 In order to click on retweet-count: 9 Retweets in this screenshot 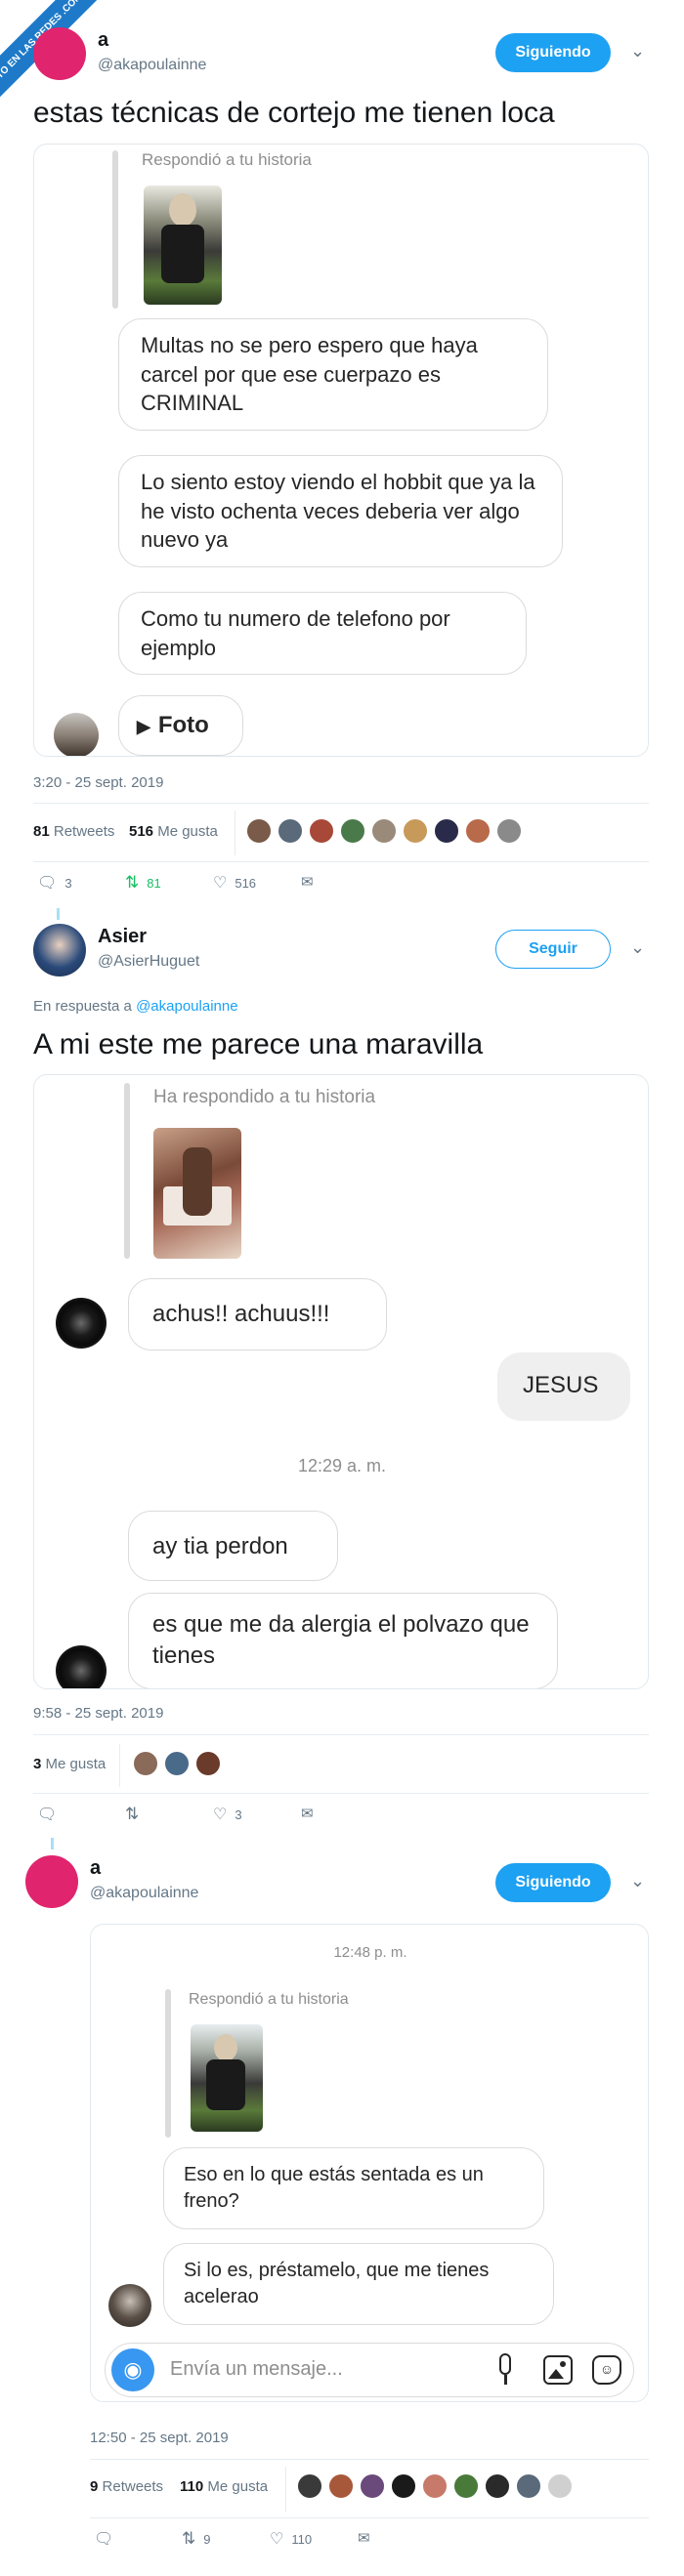, I will do `click(126, 2486)`.